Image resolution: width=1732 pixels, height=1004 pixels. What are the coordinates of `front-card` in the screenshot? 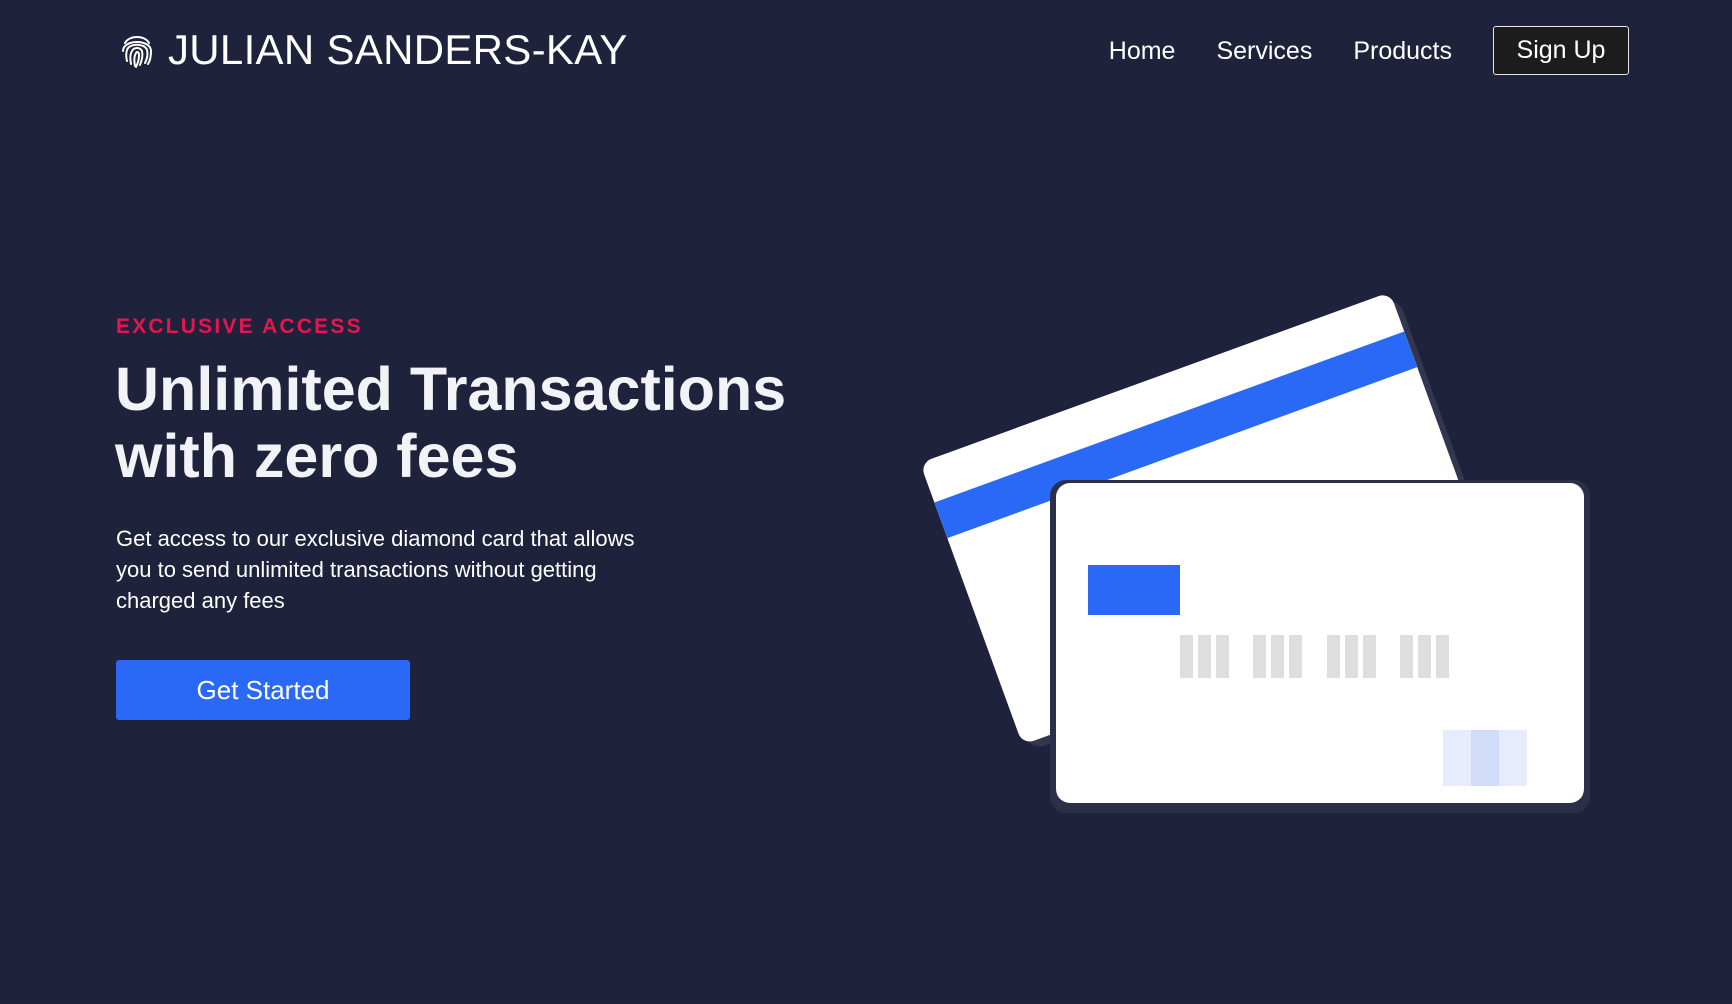 It's located at (1320, 646).